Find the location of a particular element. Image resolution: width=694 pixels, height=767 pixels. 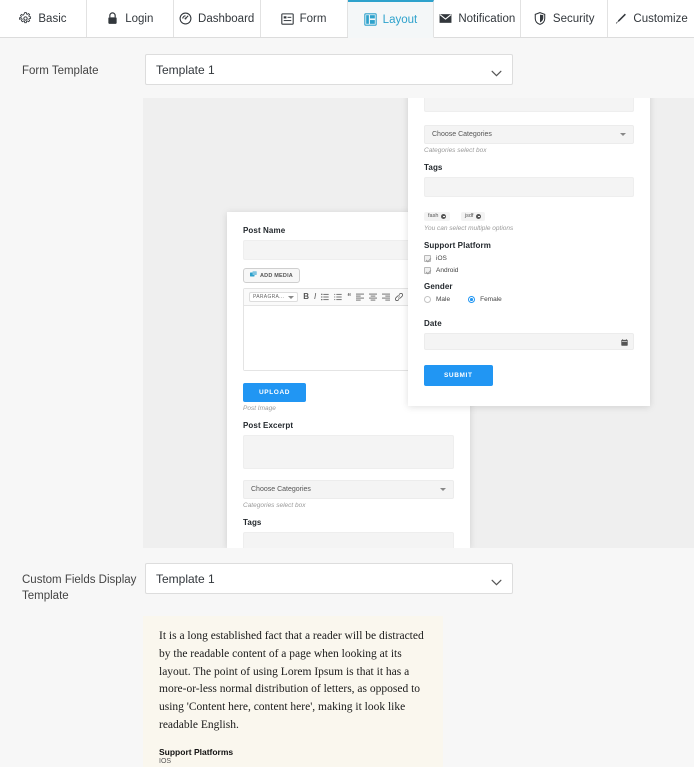

tab-label: Basic is located at coordinates (52, 18).